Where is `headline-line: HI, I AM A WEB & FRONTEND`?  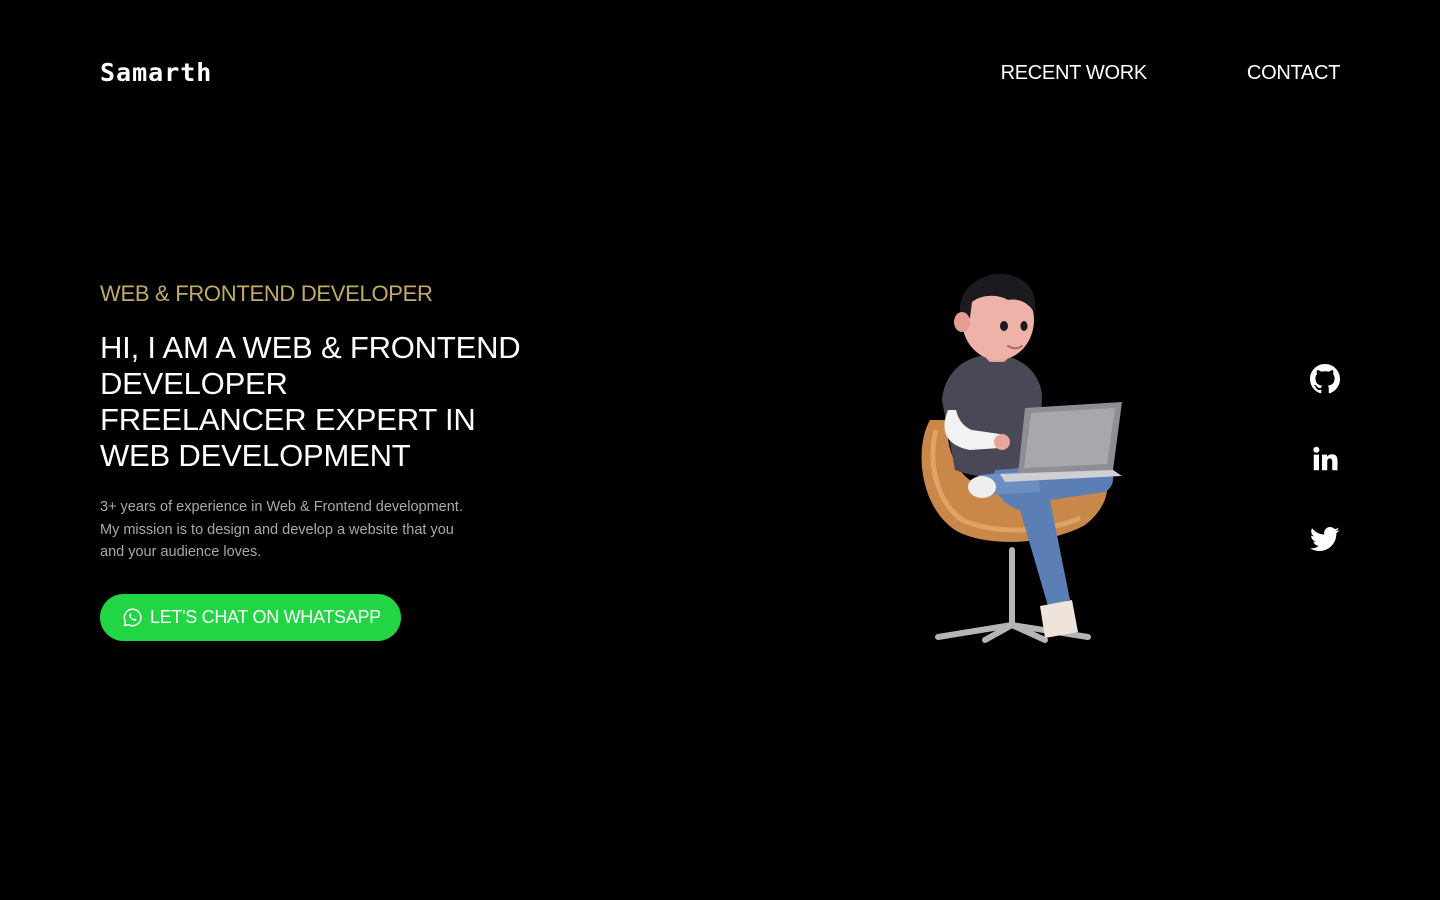
headline-line: HI, I AM A WEB & FRONTEND is located at coordinates (310, 347).